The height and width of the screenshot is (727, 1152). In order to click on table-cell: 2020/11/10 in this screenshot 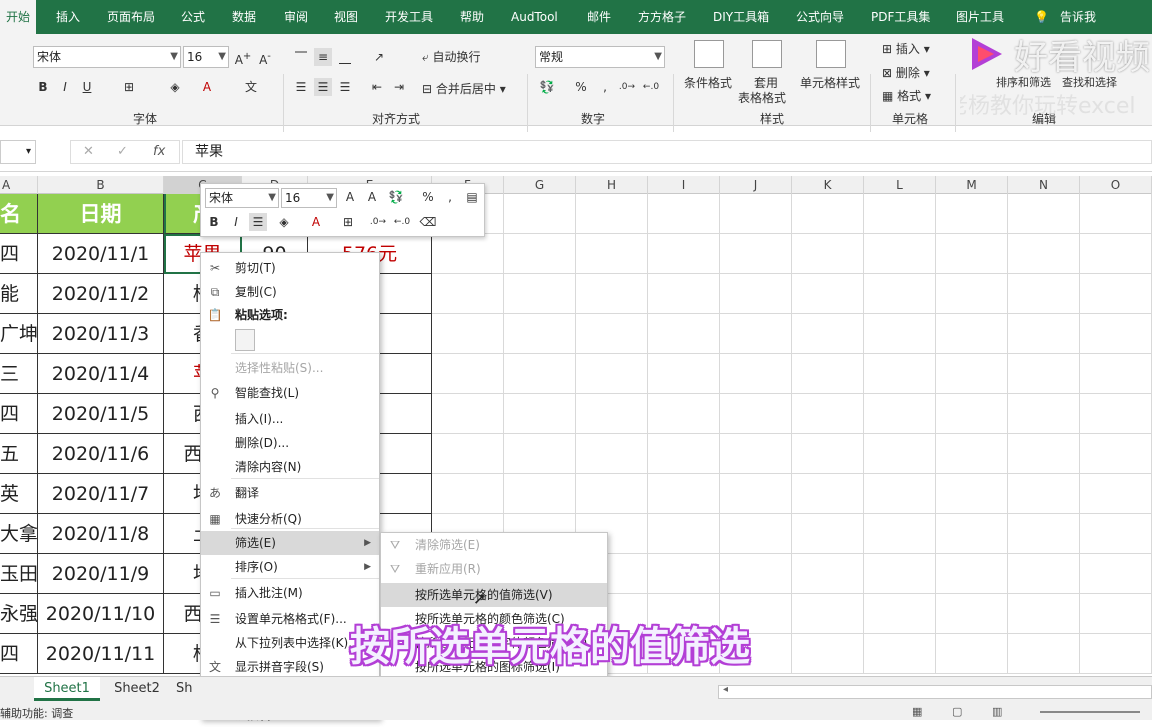, I will do `click(101, 614)`.